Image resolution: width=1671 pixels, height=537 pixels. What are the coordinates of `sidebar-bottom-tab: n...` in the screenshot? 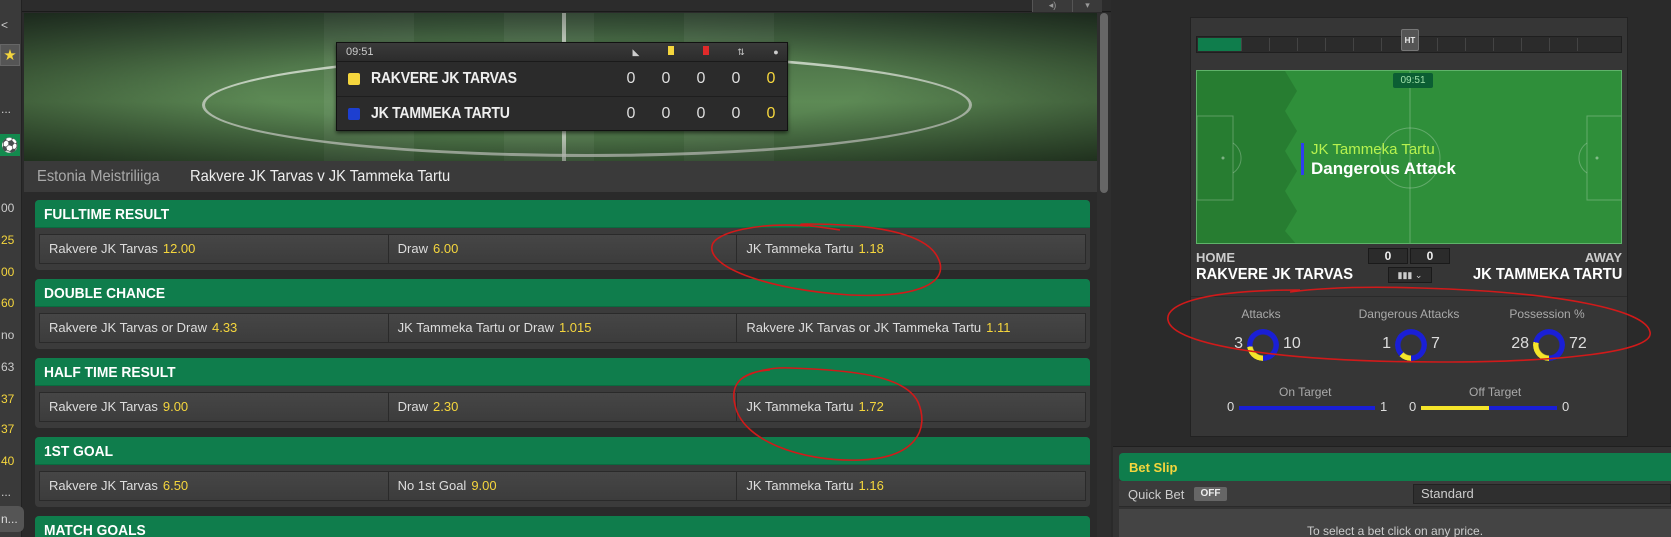 It's located at (12, 519).